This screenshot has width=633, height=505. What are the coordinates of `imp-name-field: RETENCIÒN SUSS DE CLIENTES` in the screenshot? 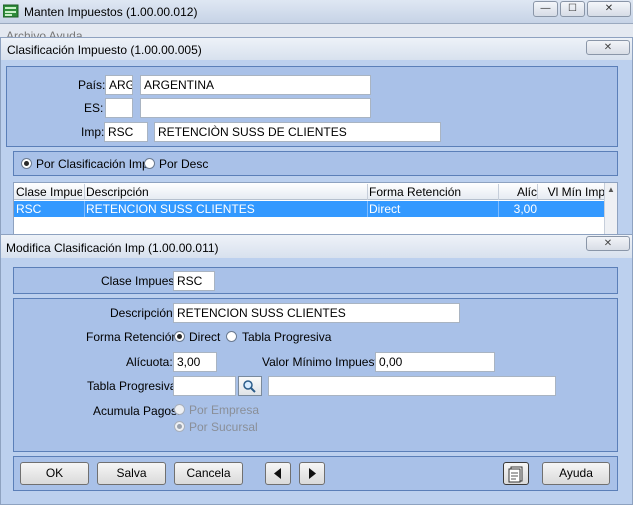 It's located at (297, 132).